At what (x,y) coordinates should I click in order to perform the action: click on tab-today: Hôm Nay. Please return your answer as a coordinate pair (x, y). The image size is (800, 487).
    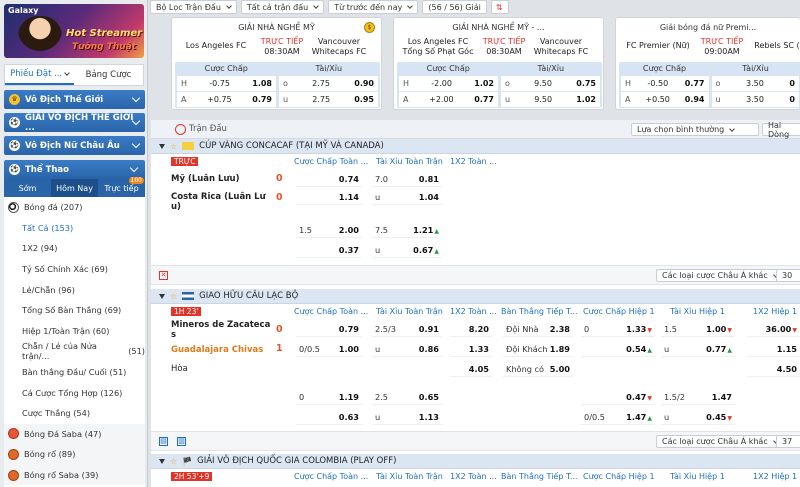
    Looking at the image, I should click on (74, 188).